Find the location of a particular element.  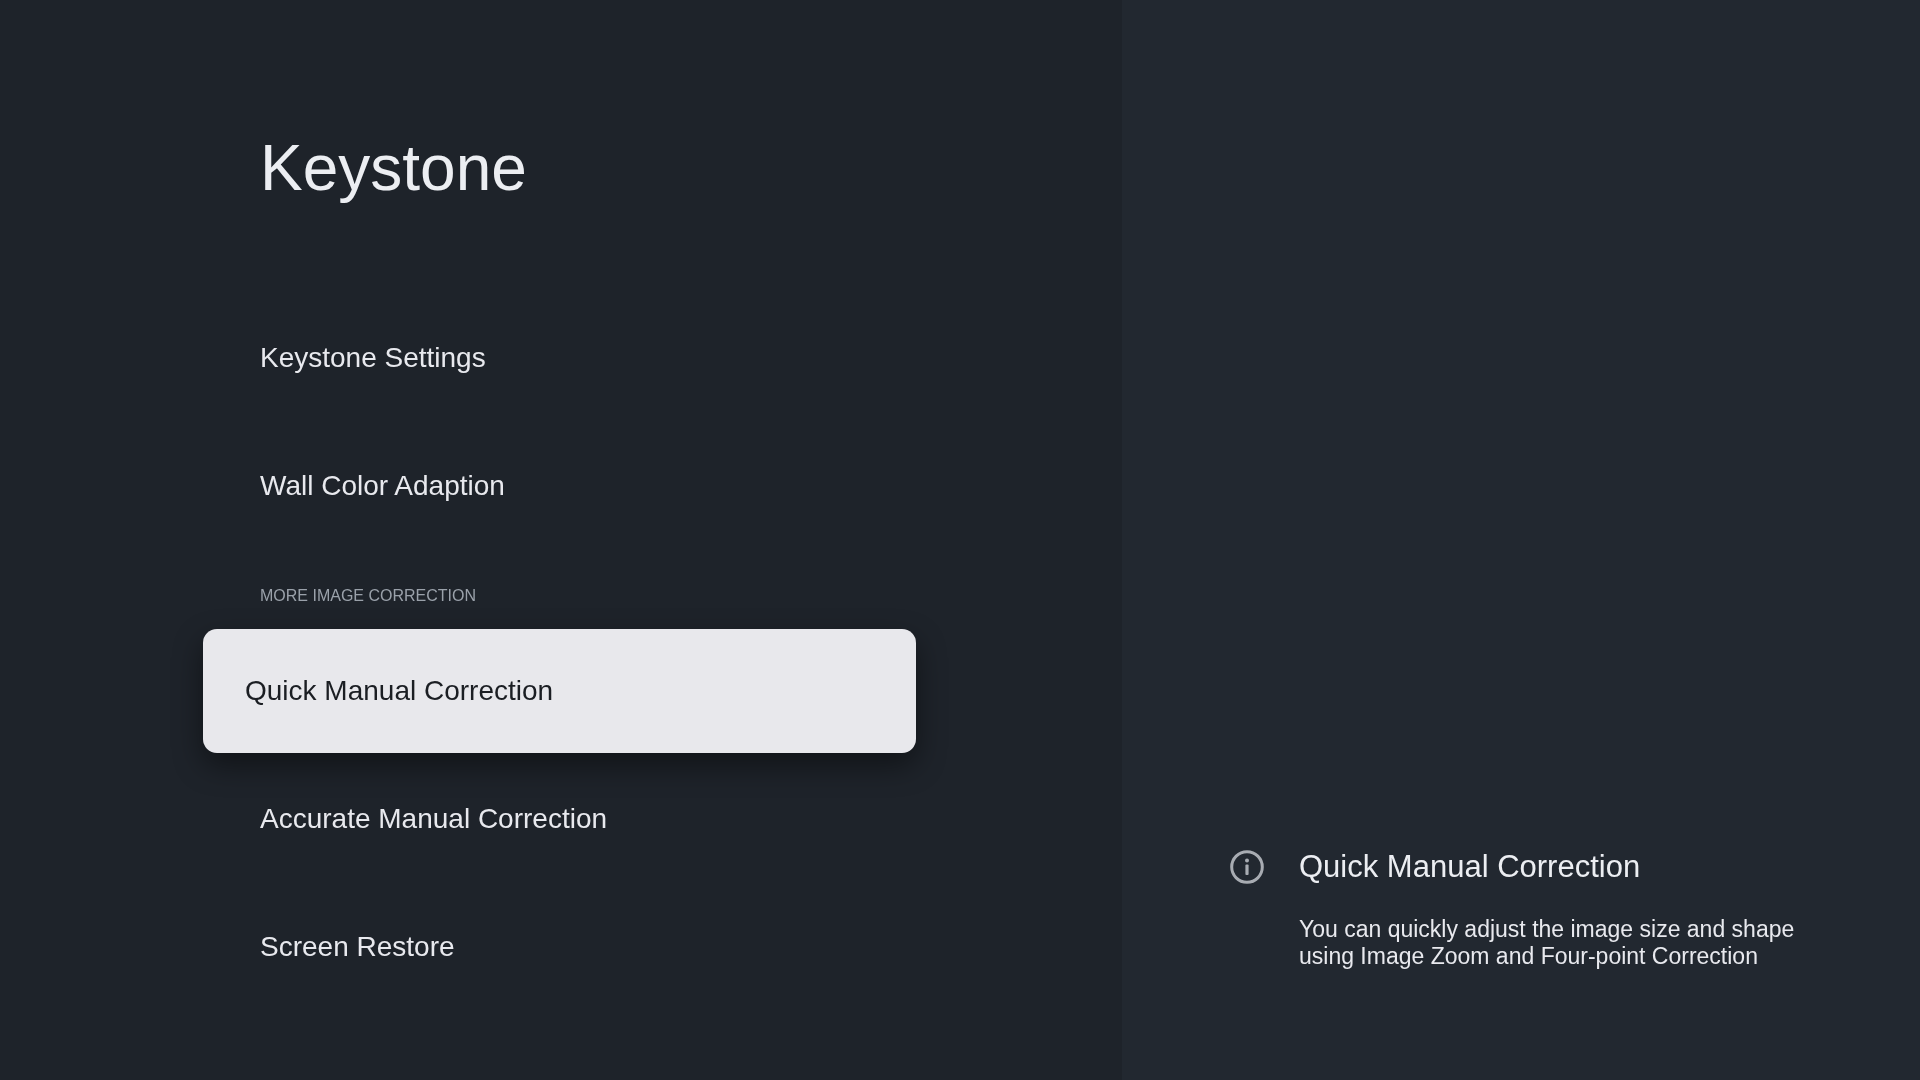

menu-item: Accurate Manual Correction is located at coordinates (559, 819).